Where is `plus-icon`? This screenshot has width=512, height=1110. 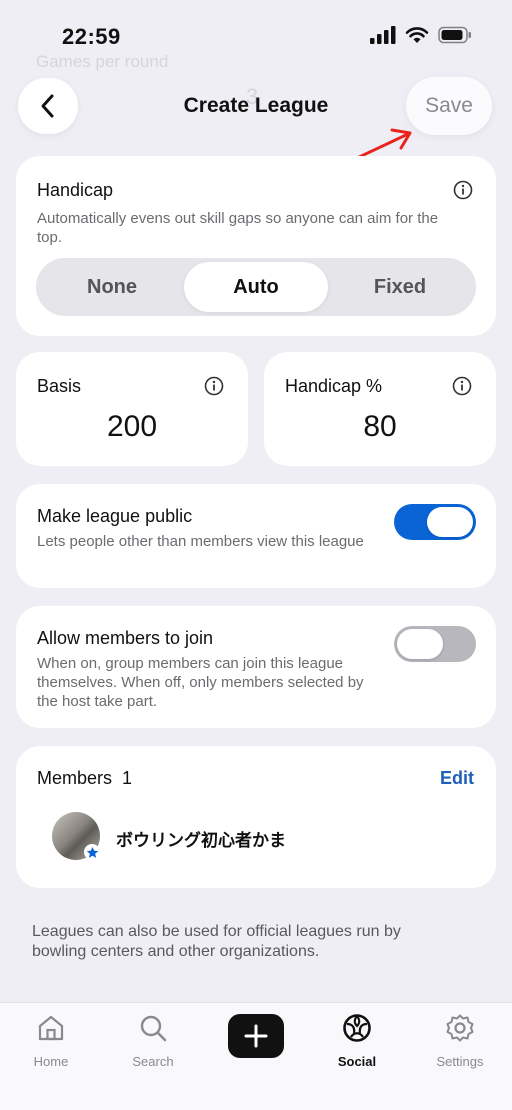 plus-icon is located at coordinates (256, 1036).